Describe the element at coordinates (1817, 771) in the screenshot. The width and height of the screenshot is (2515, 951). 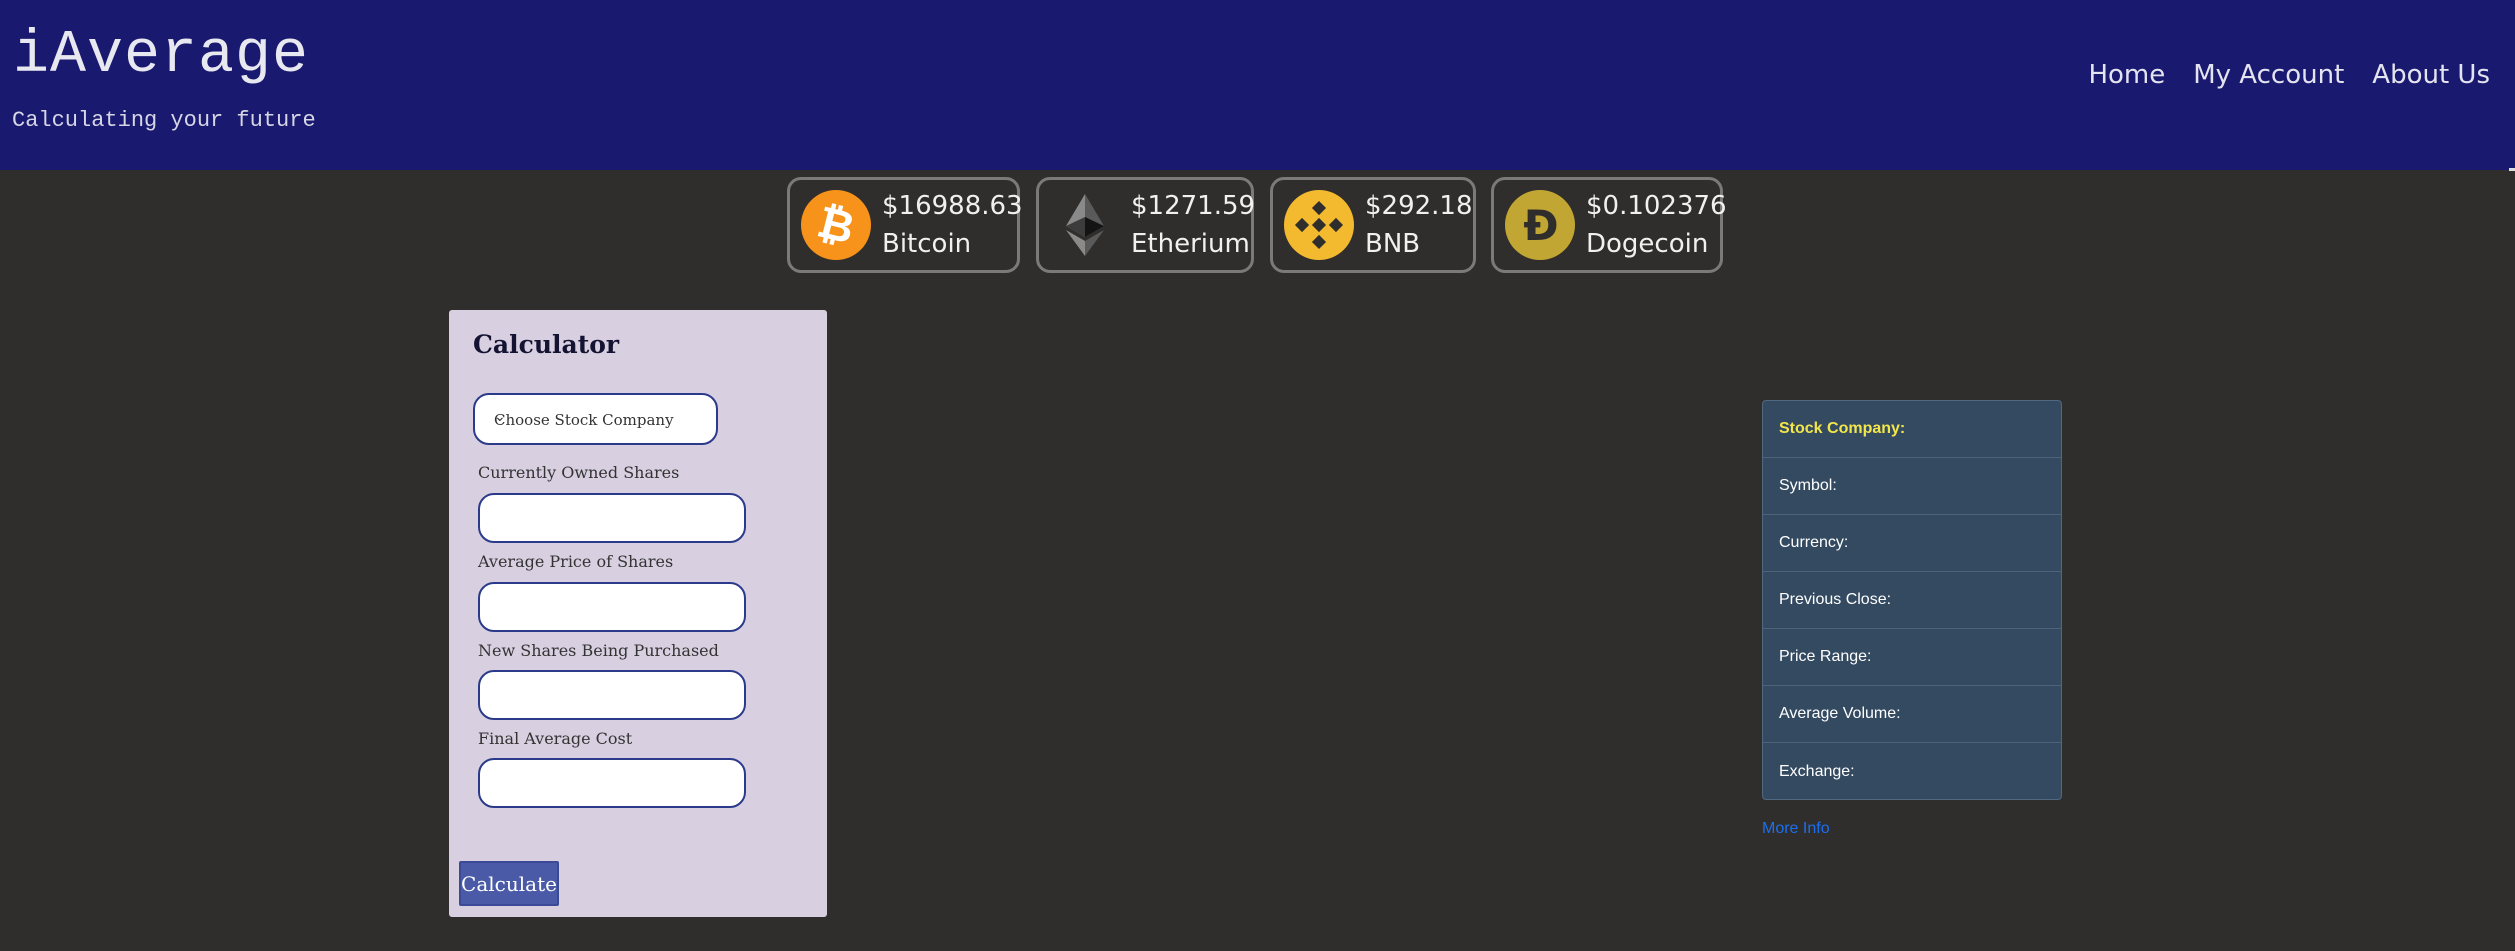
I see `info-row-exchange: Exchange:` at that location.